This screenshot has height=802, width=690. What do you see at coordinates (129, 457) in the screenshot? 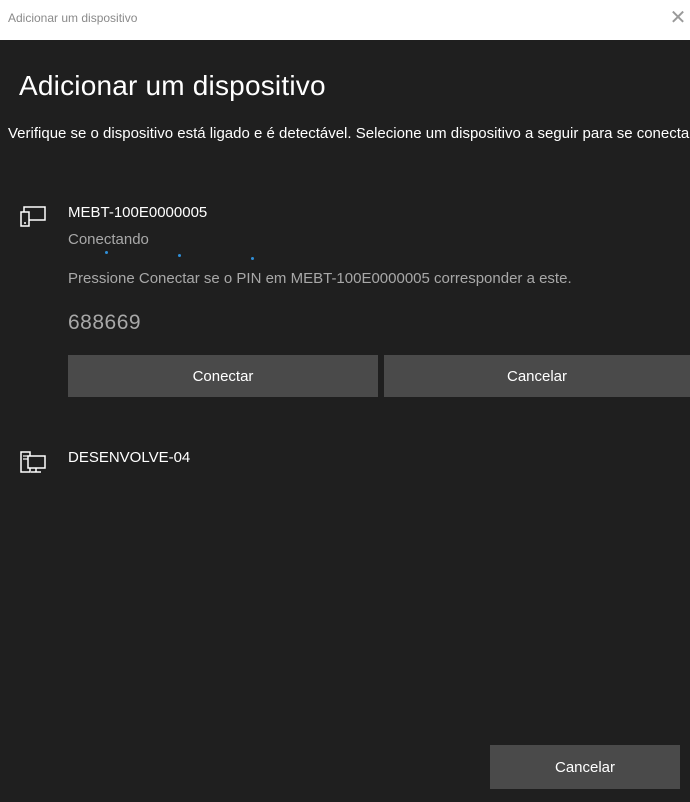
I see `device-name: DESENVOLVE-04` at bounding box center [129, 457].